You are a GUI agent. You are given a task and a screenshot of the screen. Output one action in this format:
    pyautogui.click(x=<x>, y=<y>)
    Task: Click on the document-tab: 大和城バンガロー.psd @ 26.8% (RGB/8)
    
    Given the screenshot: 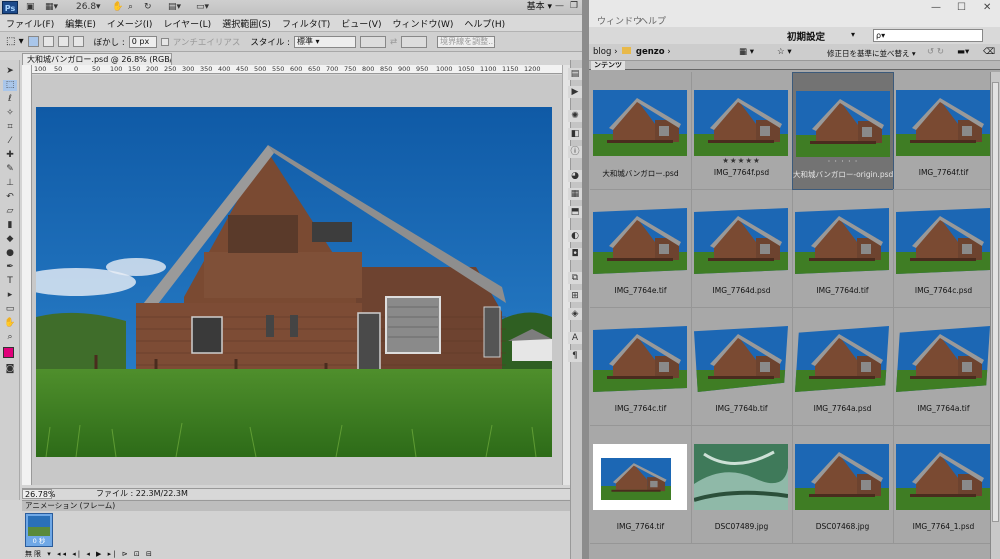 What is the action you would take?
    pyautogui.click(x=97, y=59)
    